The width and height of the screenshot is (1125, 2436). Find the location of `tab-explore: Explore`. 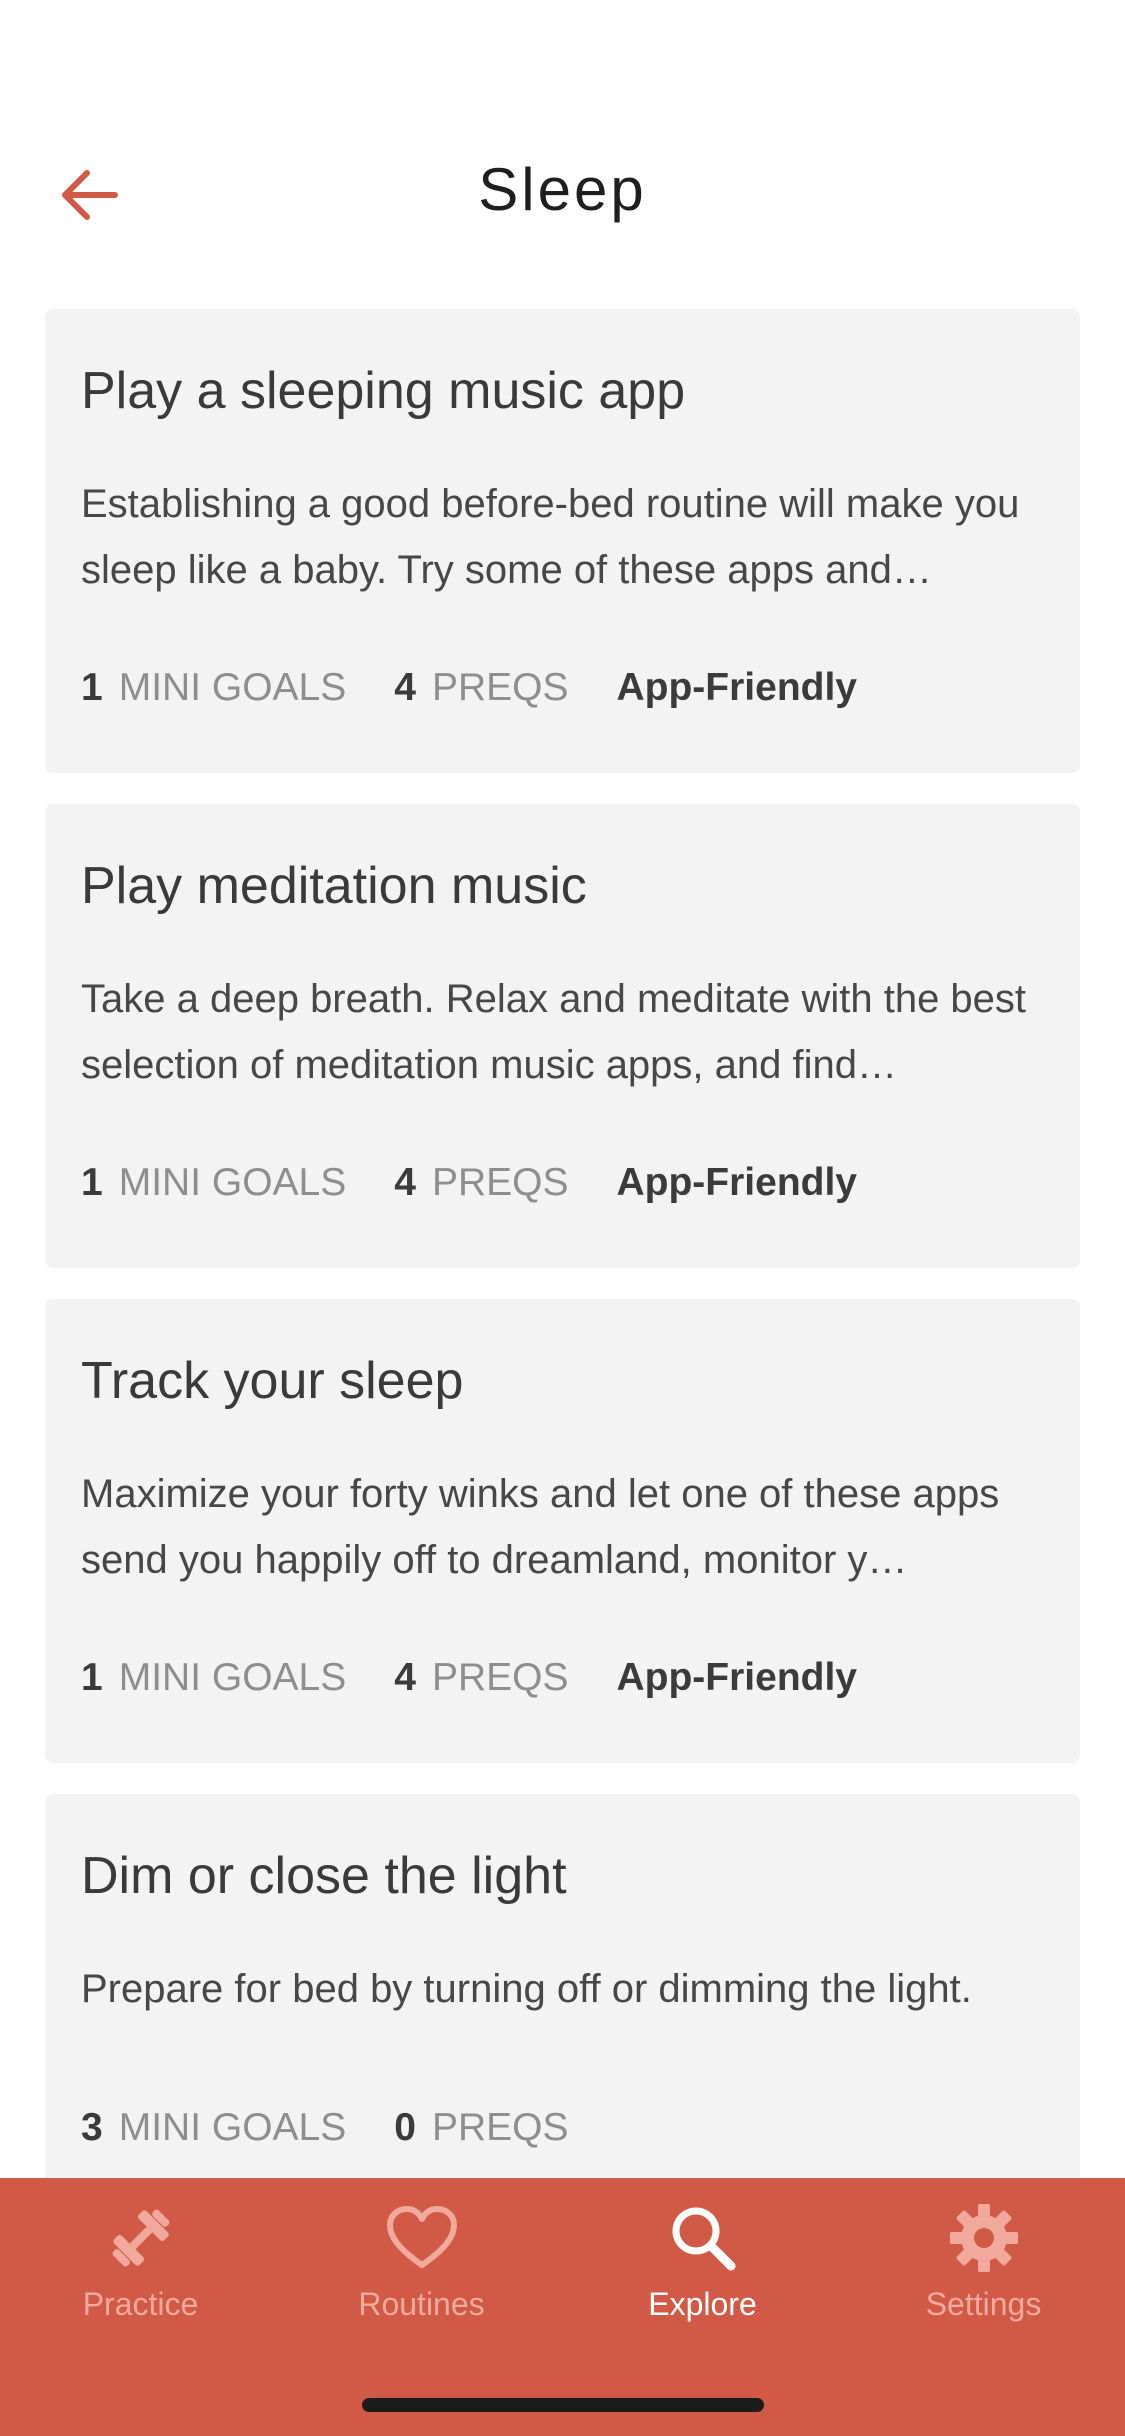

tab-explore: Explore is located at coordinates (702, 2273).